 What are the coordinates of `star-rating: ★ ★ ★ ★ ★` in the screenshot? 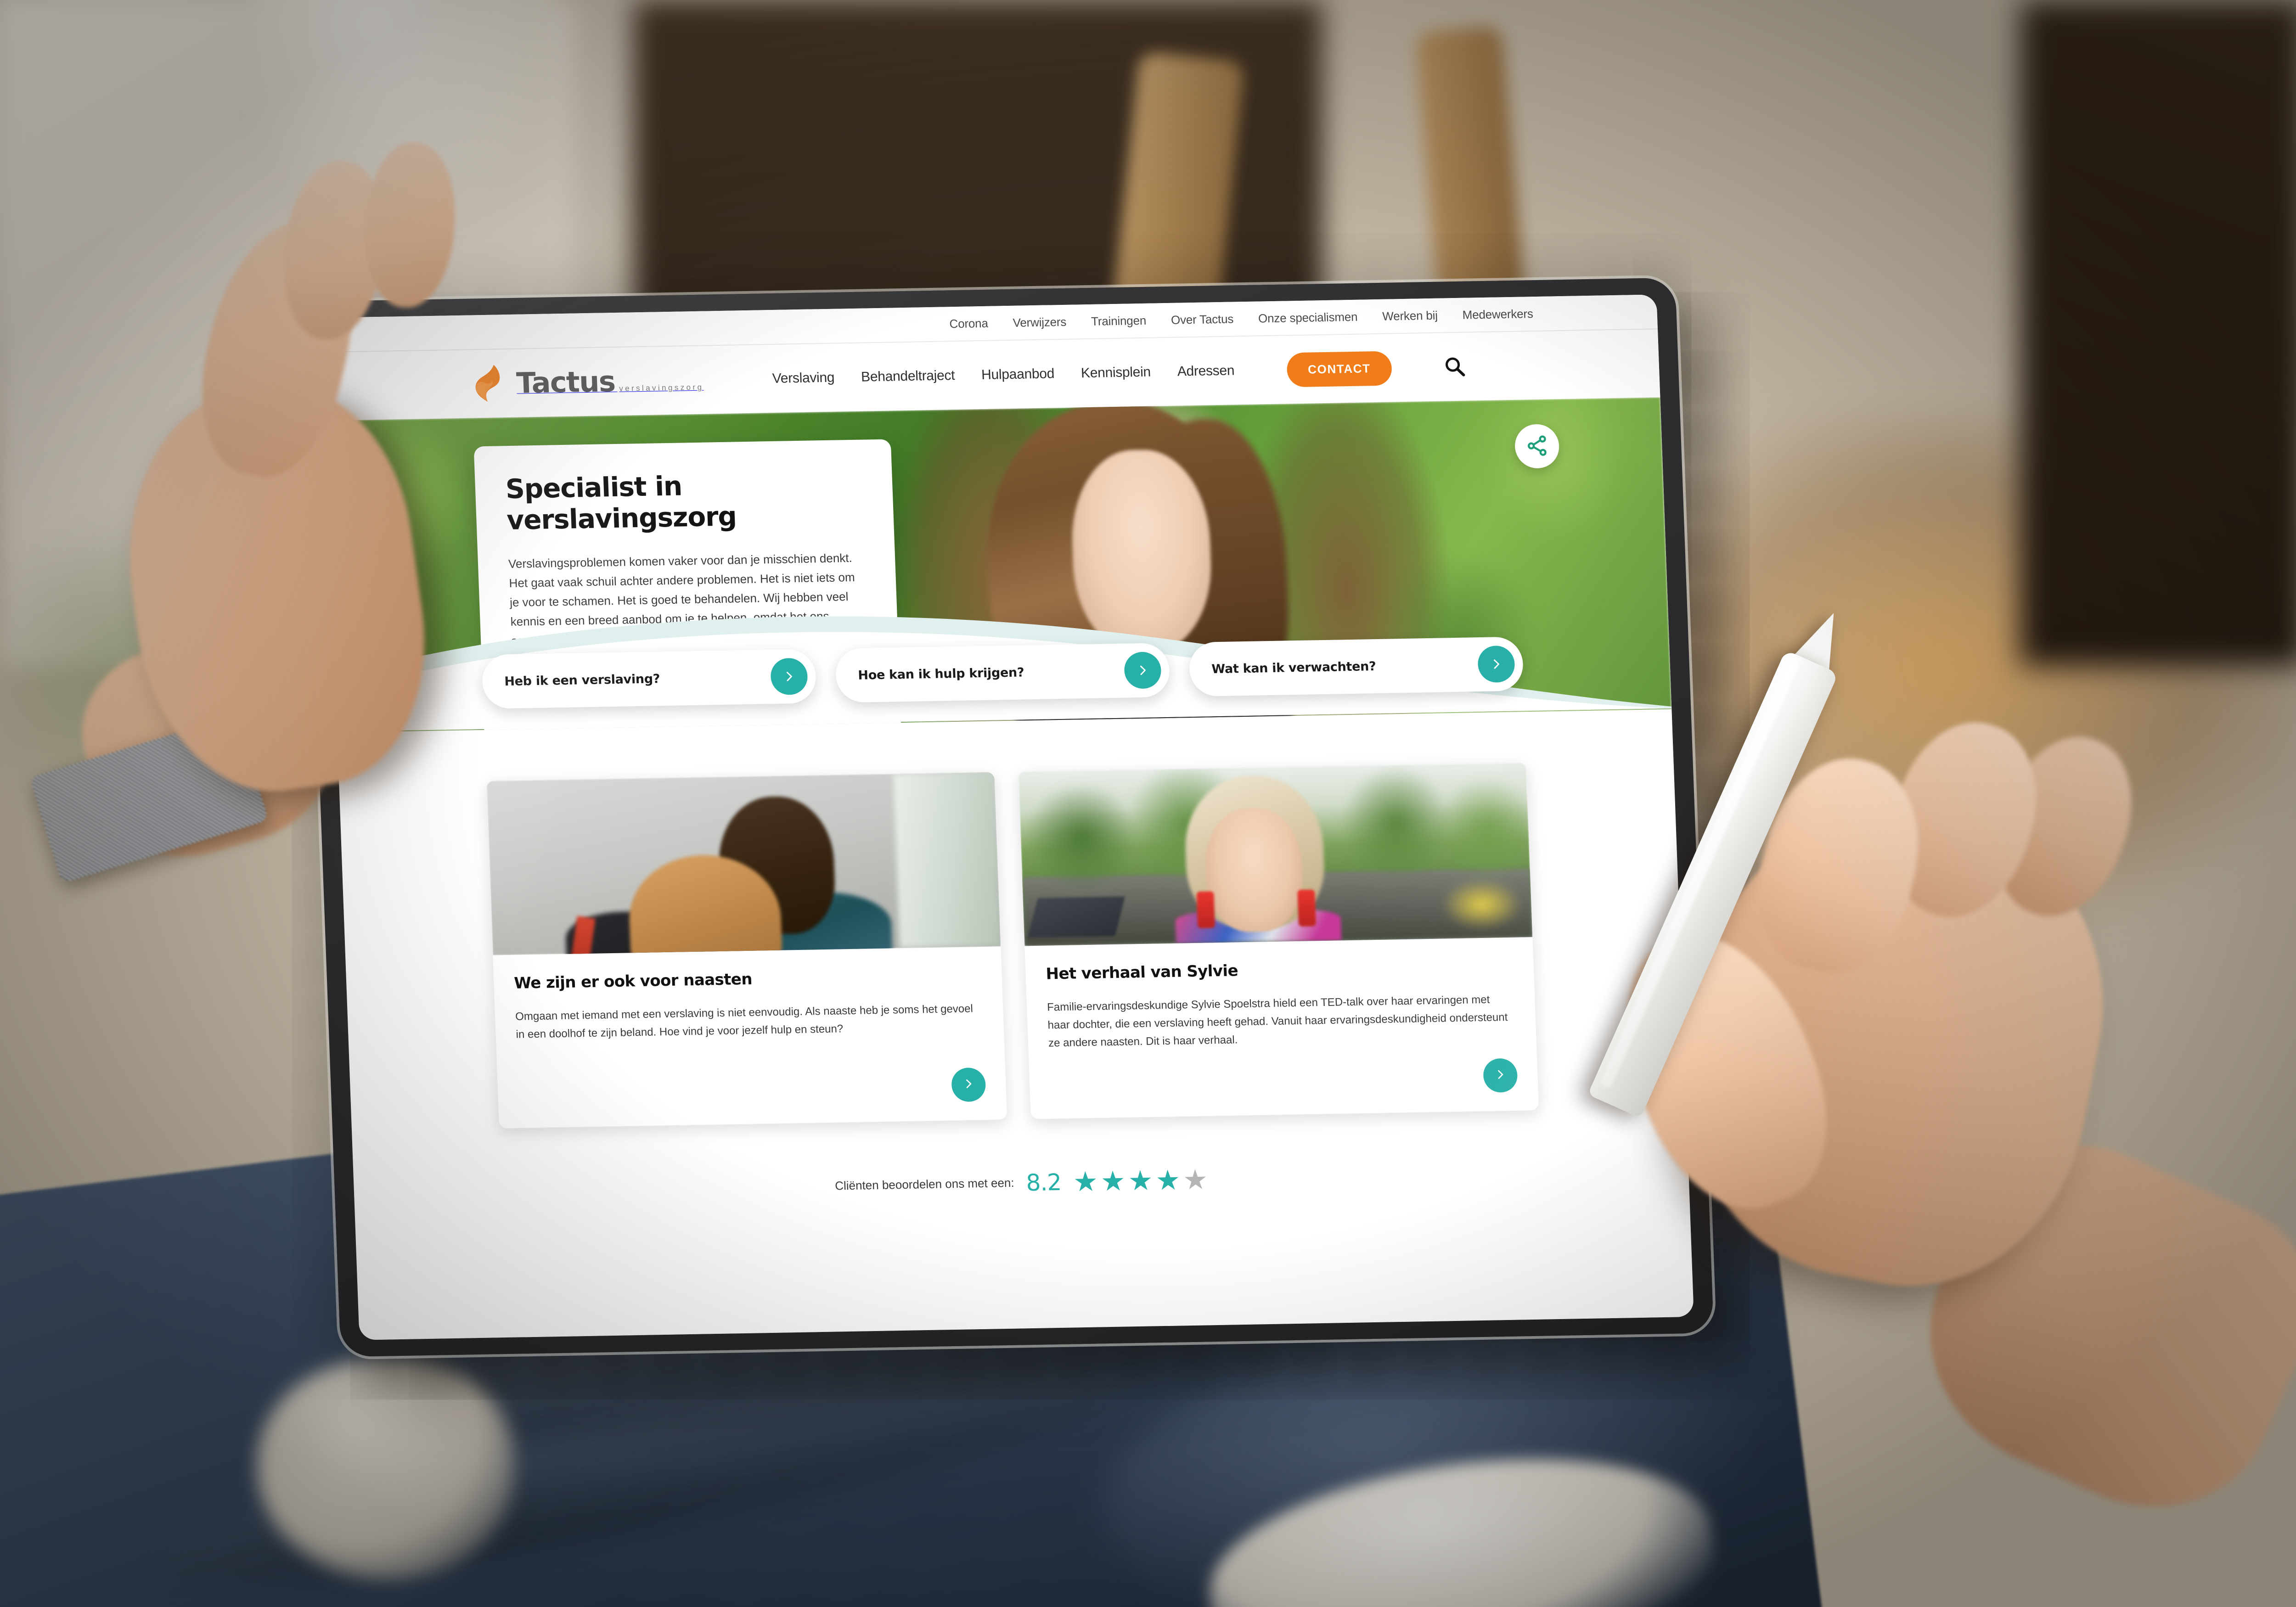 It's located at (1140, 1180).